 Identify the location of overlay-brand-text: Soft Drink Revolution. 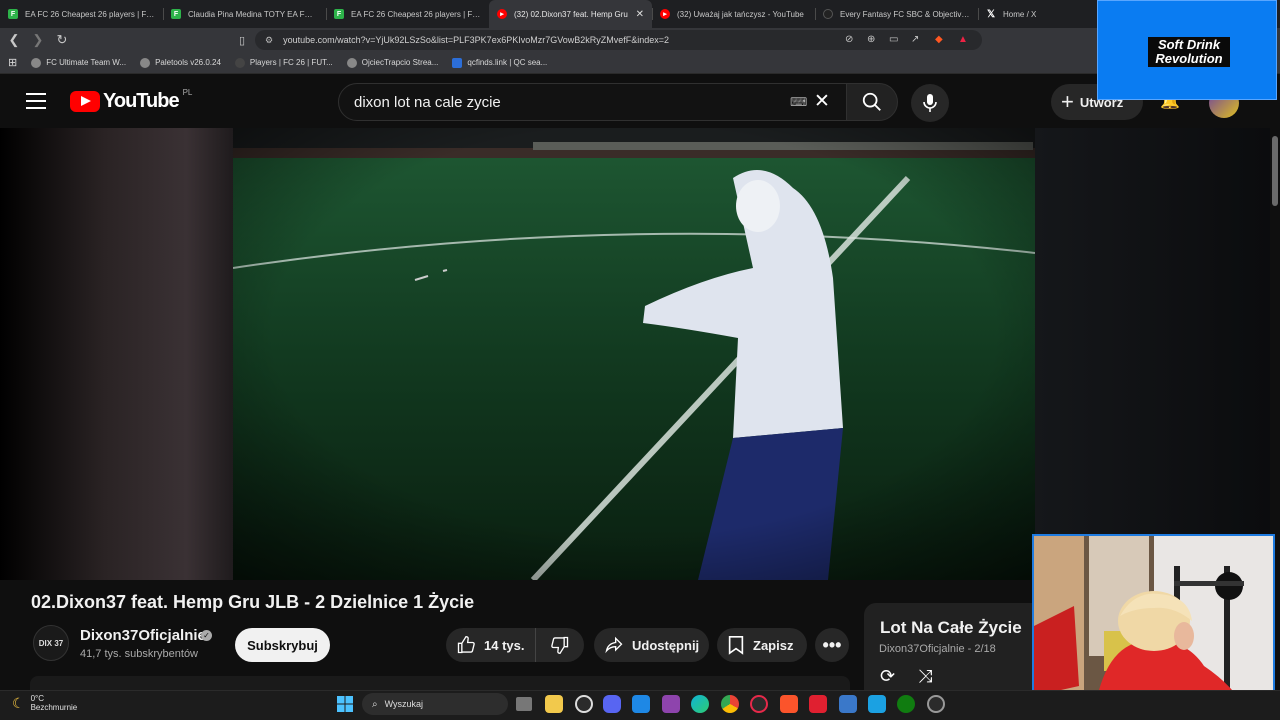
(1189, 52).